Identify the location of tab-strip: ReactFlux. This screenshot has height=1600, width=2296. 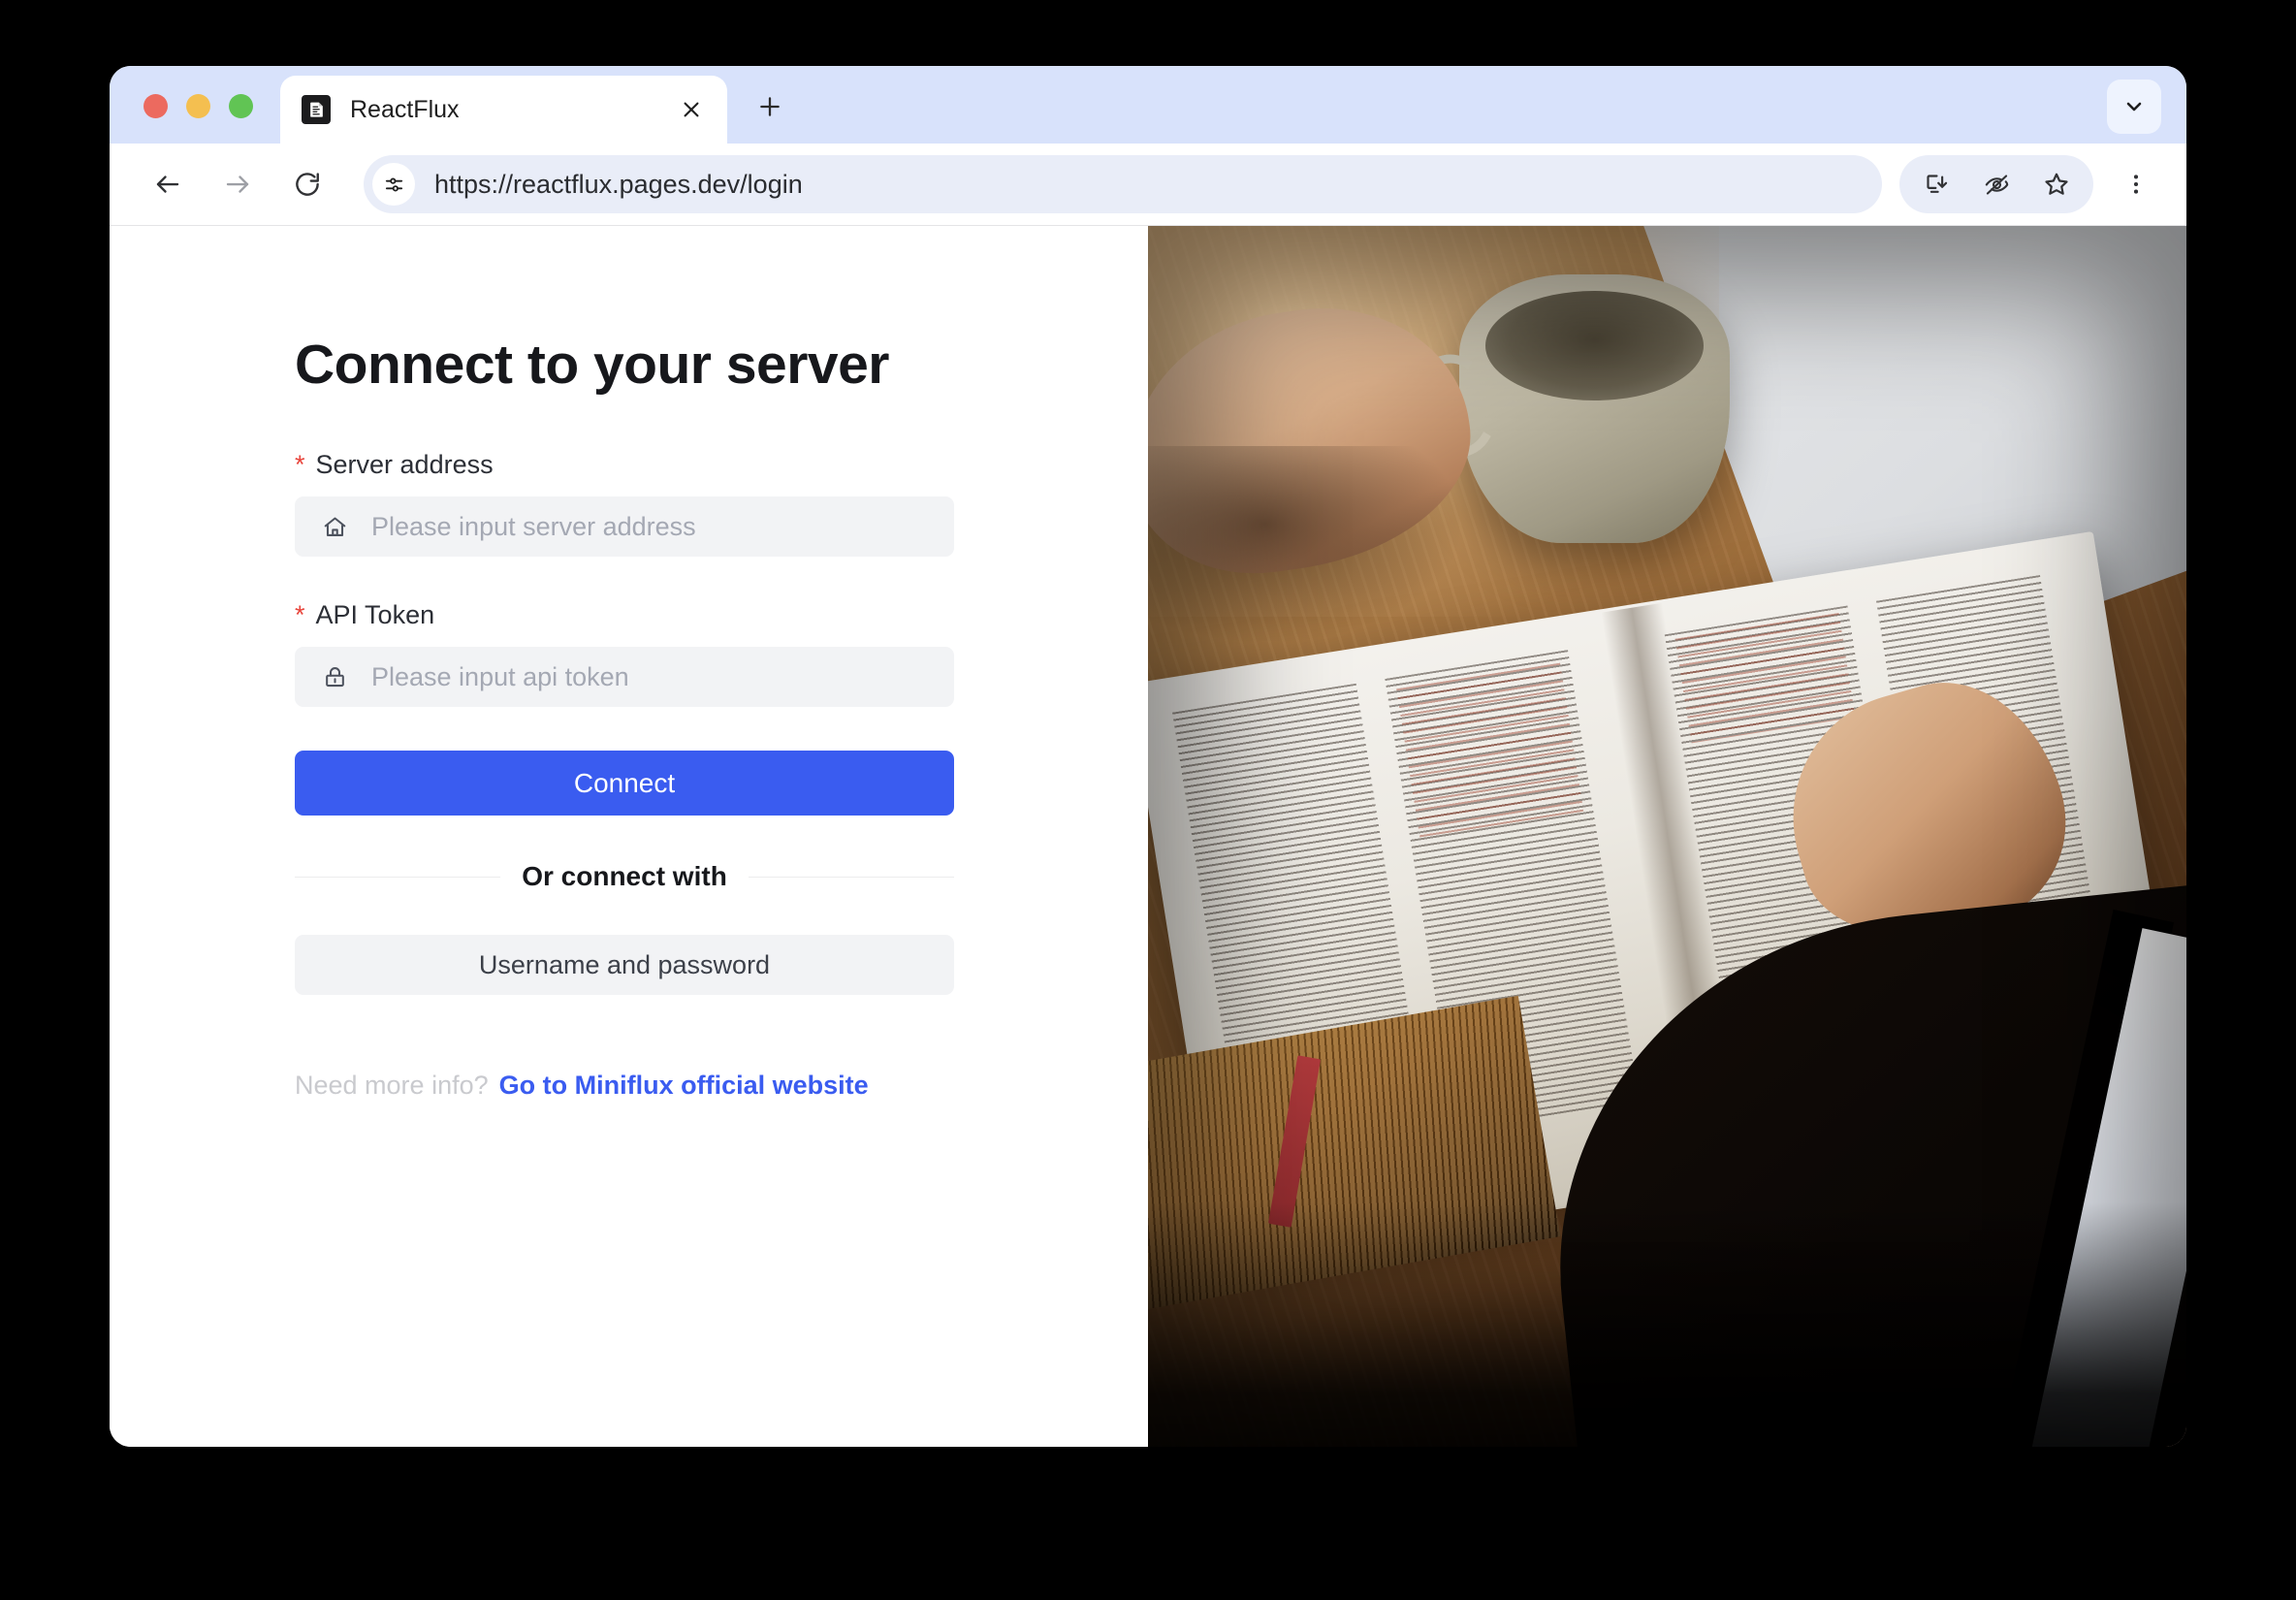
(1148, 105).